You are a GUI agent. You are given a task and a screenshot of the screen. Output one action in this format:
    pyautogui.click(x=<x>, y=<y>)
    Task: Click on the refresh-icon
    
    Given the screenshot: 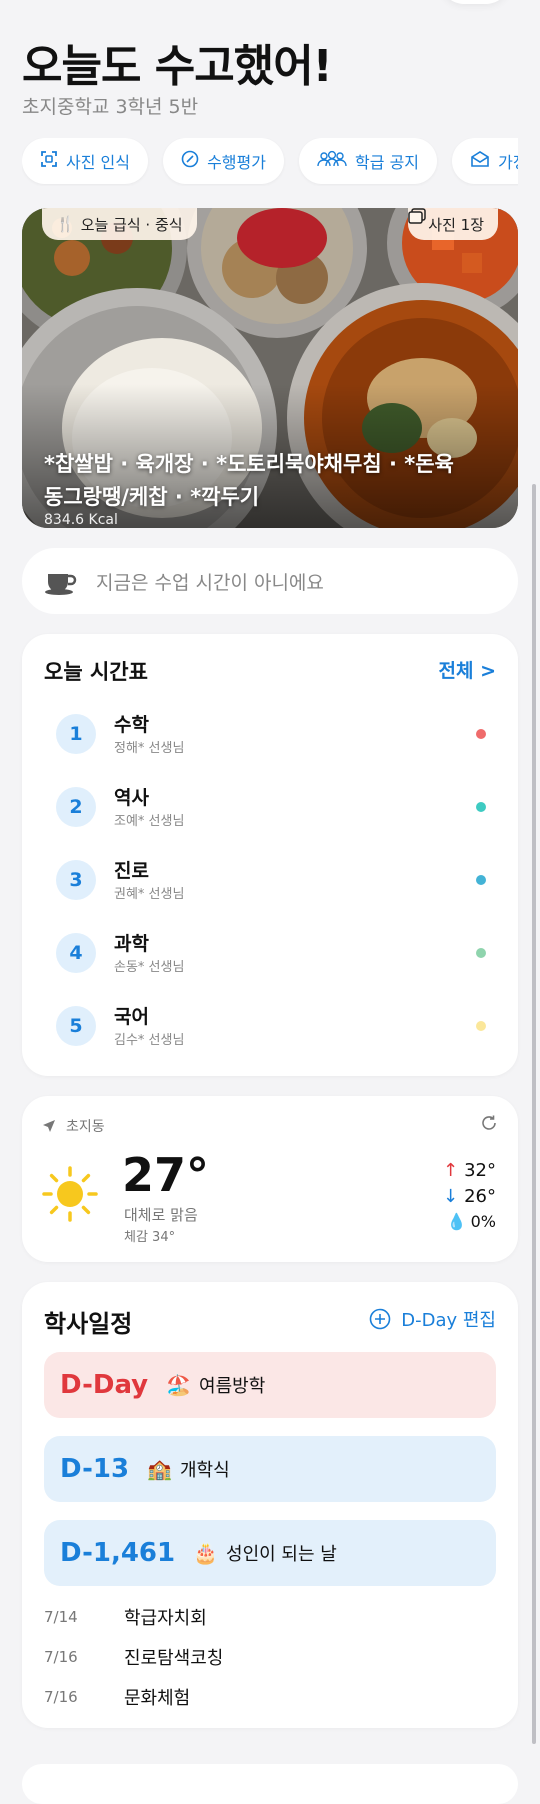 What is the action you would take?
    pyautogui.click(x=489, y=1125)
    